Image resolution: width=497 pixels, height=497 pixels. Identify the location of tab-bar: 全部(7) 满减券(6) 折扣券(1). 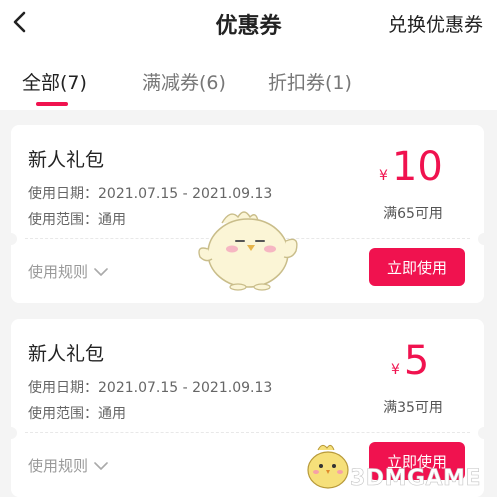
(248, 79).